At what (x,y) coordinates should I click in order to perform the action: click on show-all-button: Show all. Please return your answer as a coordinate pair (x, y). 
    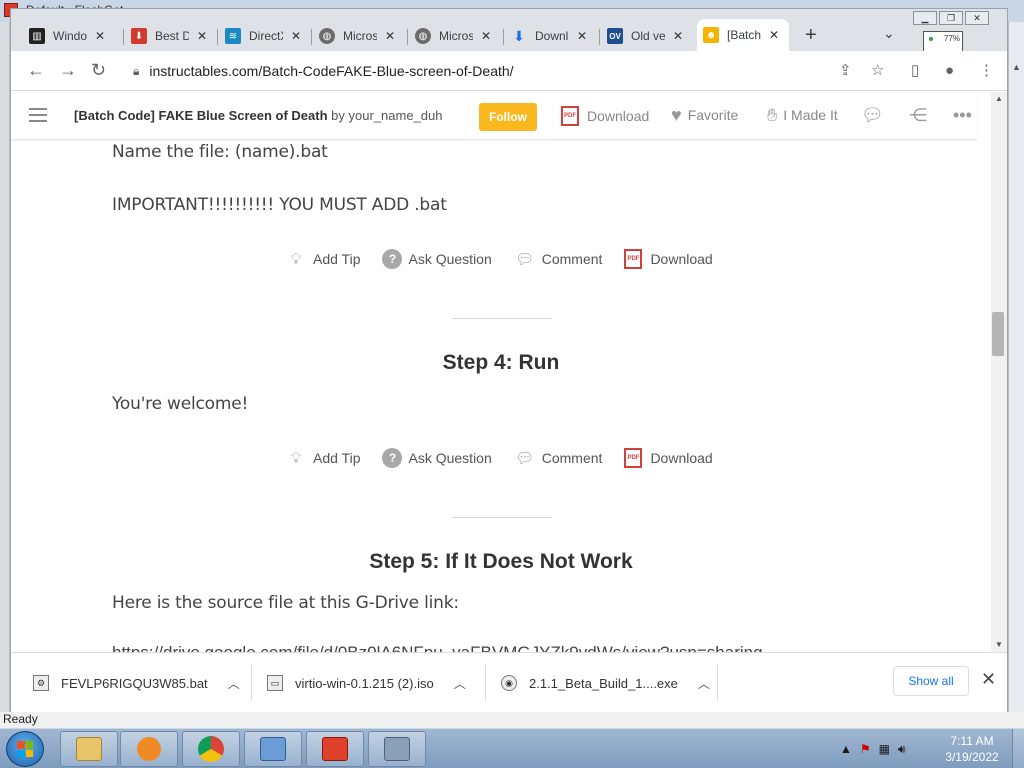
    Looking at the image, I should click on (931, 681).